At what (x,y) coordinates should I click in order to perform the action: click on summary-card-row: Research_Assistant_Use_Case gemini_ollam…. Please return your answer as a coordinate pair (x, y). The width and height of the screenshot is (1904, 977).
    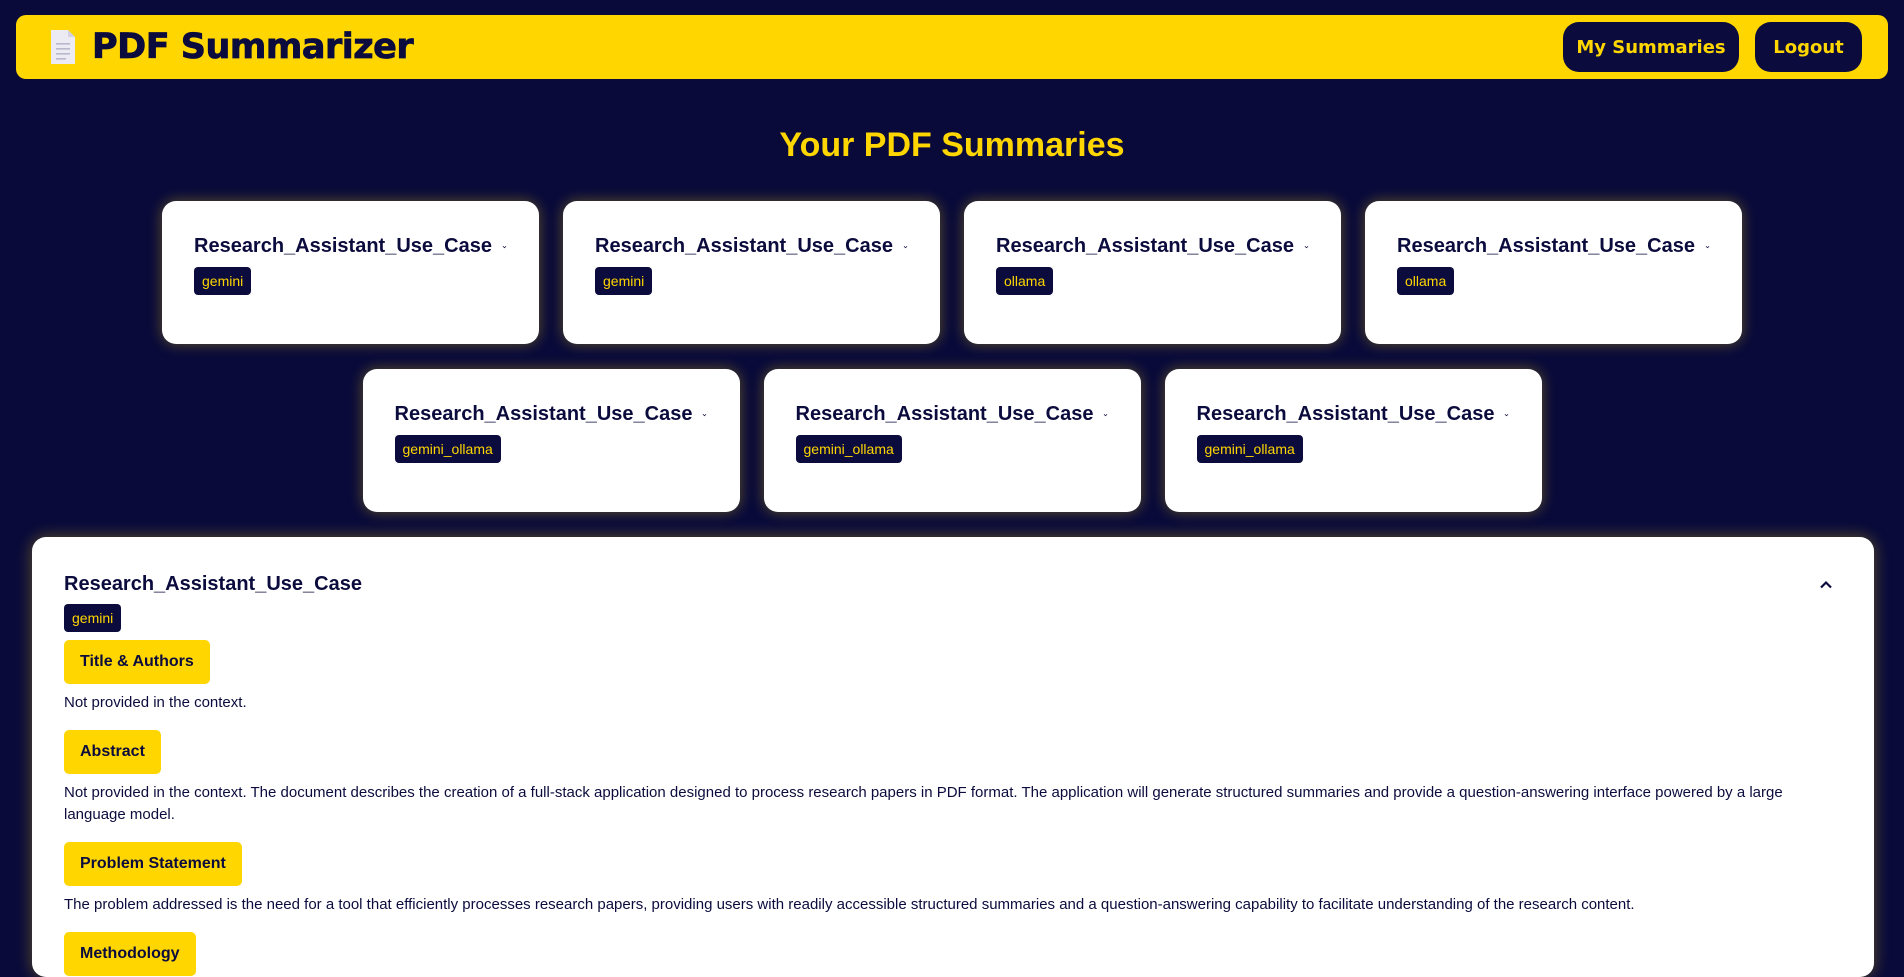
    Looking at the image, I should click on (952, 440).